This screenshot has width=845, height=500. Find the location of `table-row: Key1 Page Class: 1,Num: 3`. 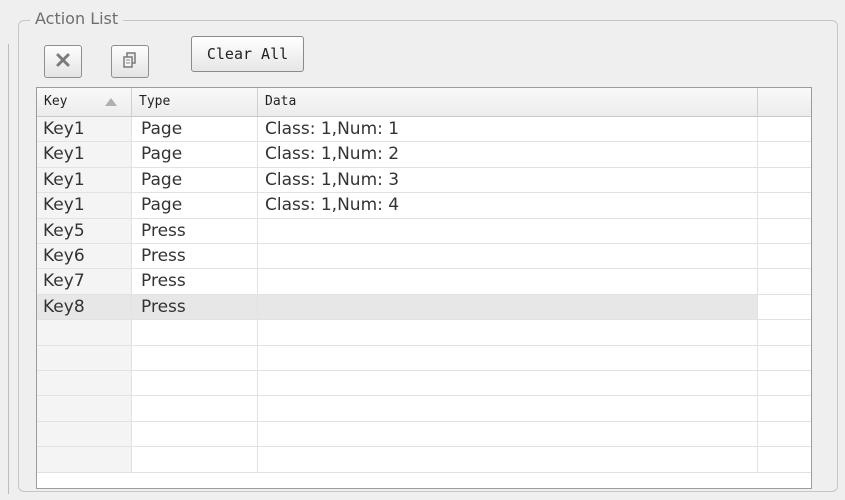

table-row: Key1 Page Class: 1,Num: 3 is located at coordinates (424, 180).